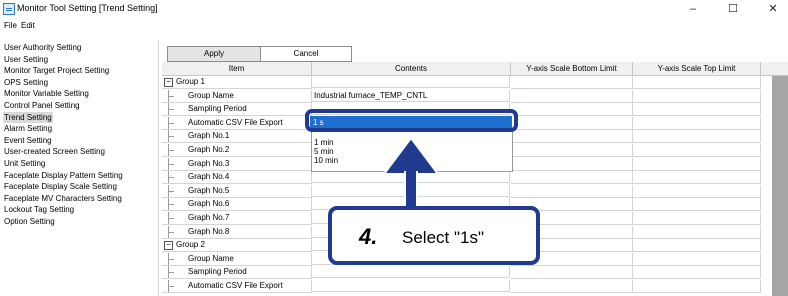 This screenshot has height=296, width=788. Describe the element at coordinates (209, 204) in the screenshot. I see `item-label: Graph No.6` at that location.